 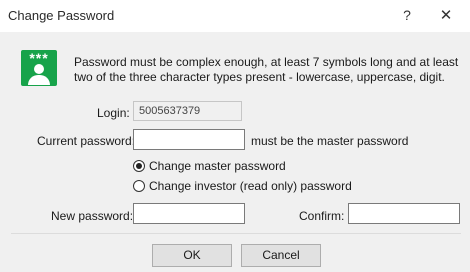 What do you see at coordinates (61, 15) in the screenshot?
I see `window-title: Change Password` at bounding box center [61, 15].